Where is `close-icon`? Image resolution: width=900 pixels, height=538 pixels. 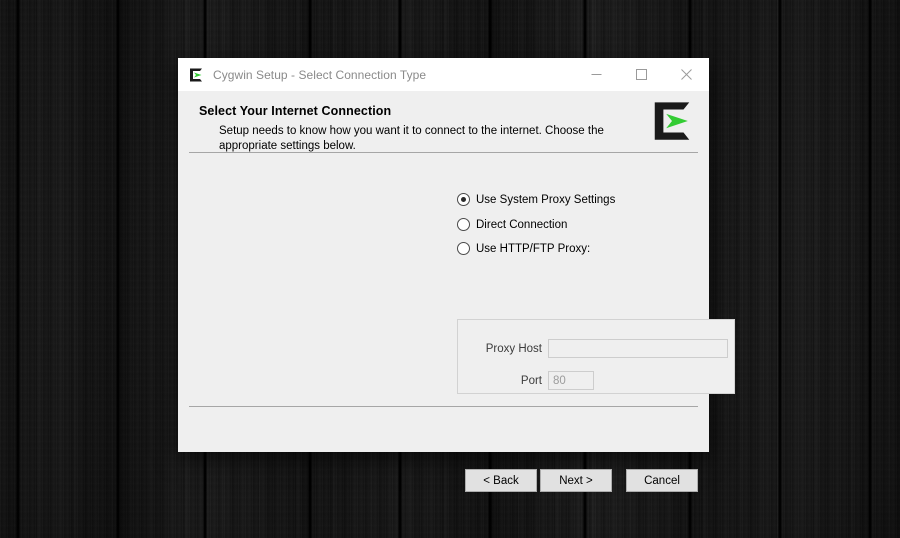 close-icon is located at coordinates (686, 74).